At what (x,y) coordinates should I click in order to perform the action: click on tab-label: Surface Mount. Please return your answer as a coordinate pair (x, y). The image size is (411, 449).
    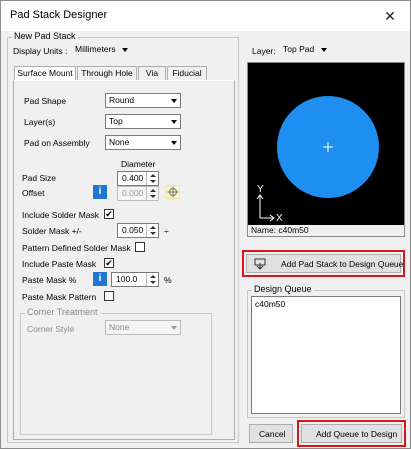
    Looking at the image, I should click on (45, 73).